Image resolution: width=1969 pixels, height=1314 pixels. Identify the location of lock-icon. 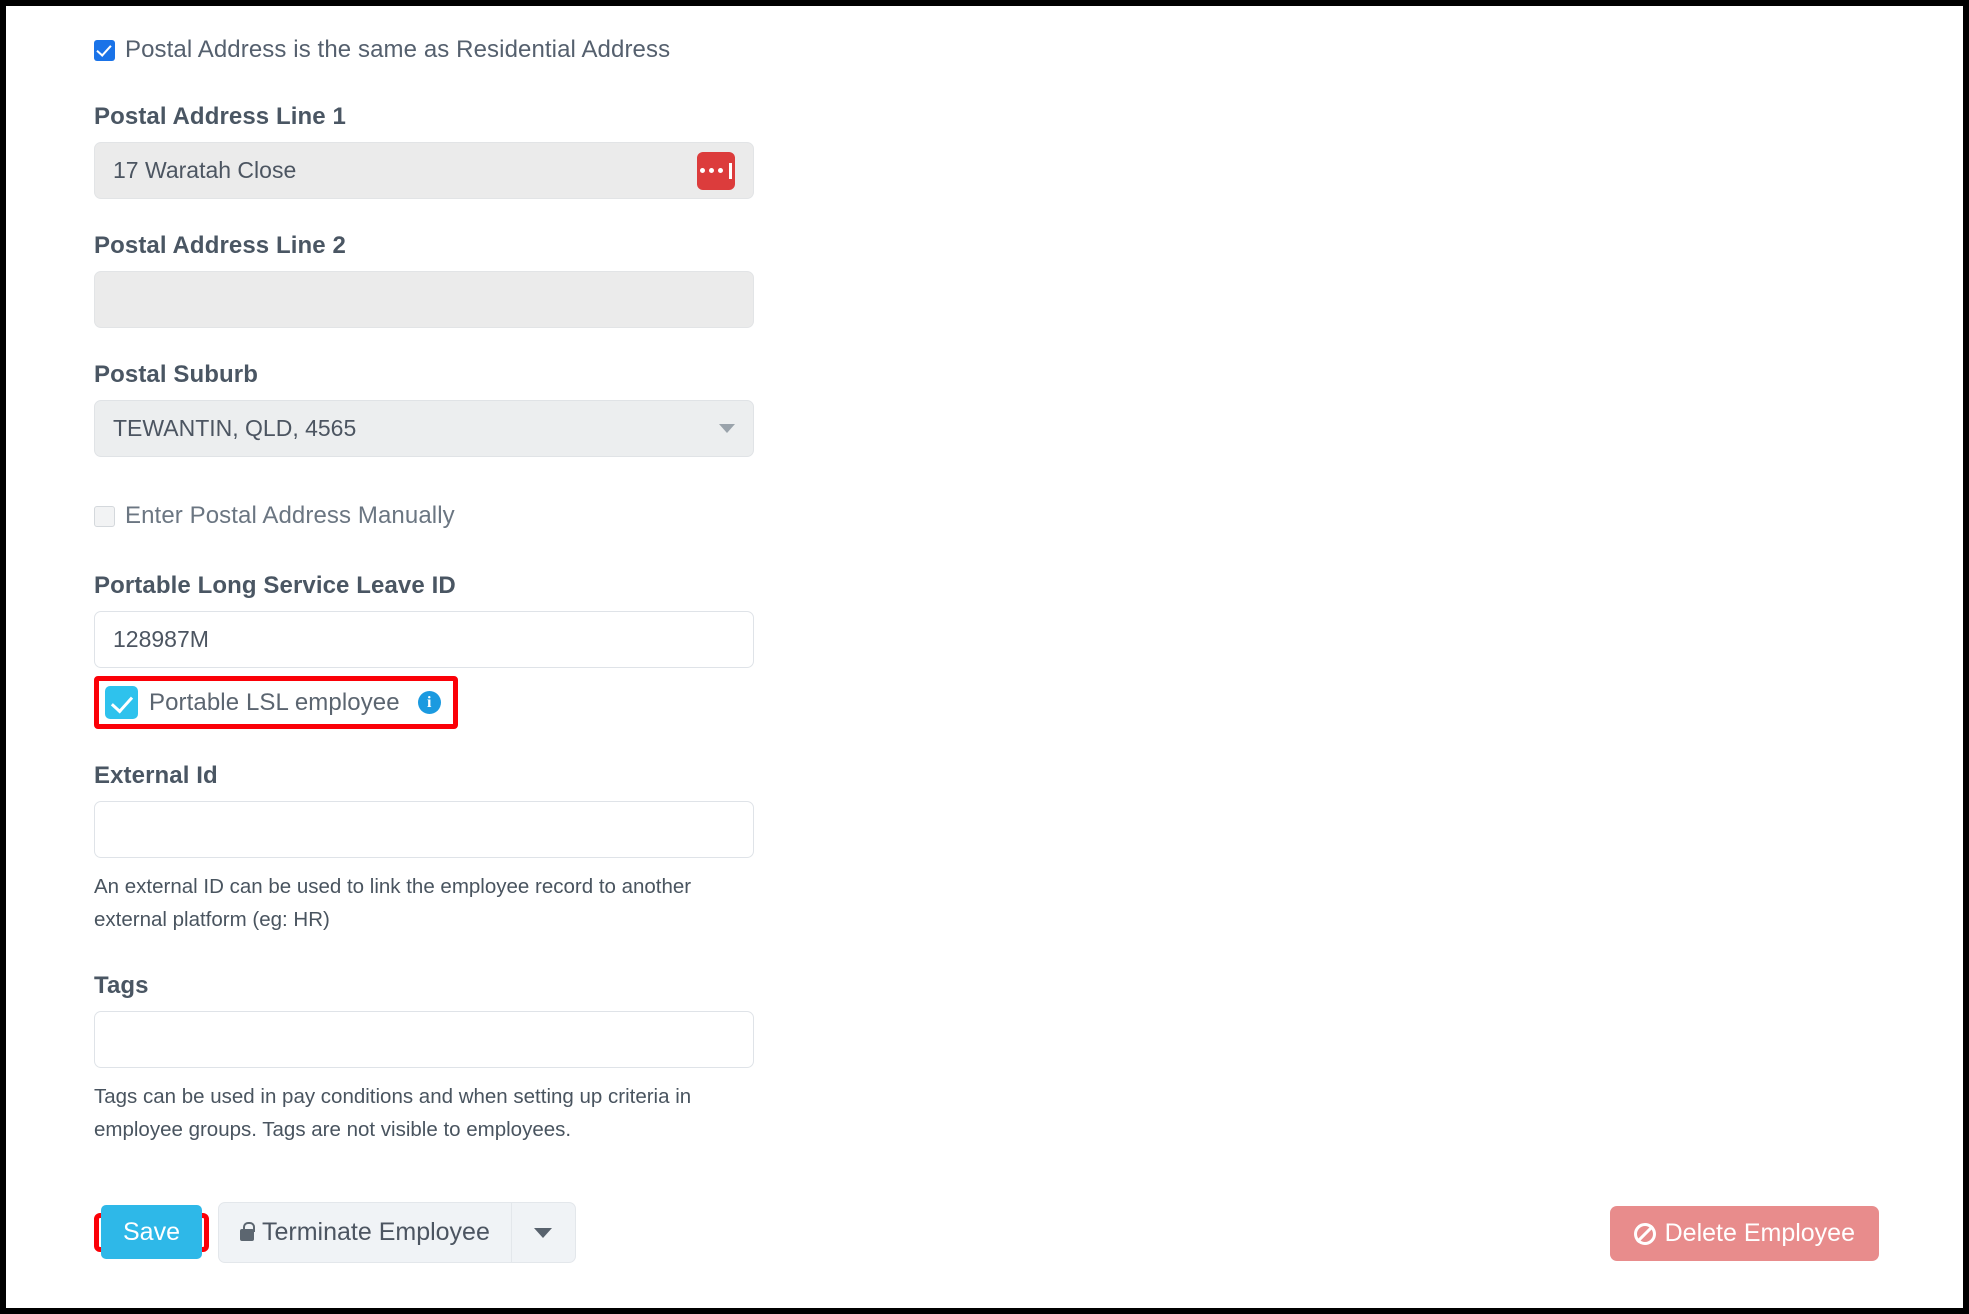
(247, 1231).